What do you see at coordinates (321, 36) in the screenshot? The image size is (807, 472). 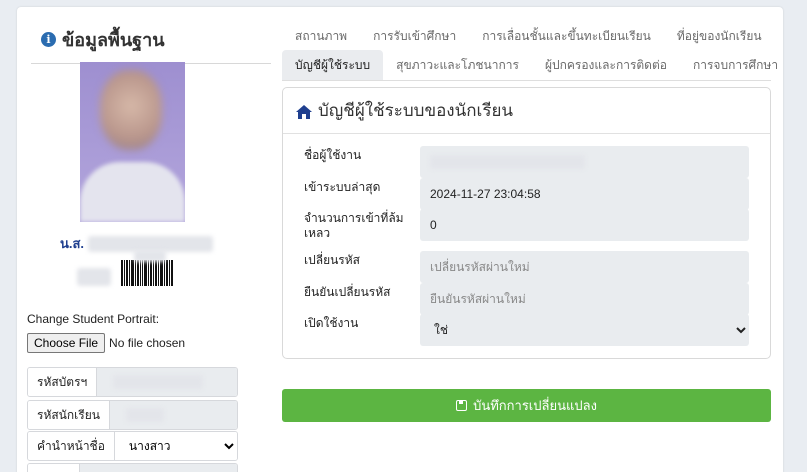 I see `tab-status: สถานภาพ` at bounding box center [321, 36].